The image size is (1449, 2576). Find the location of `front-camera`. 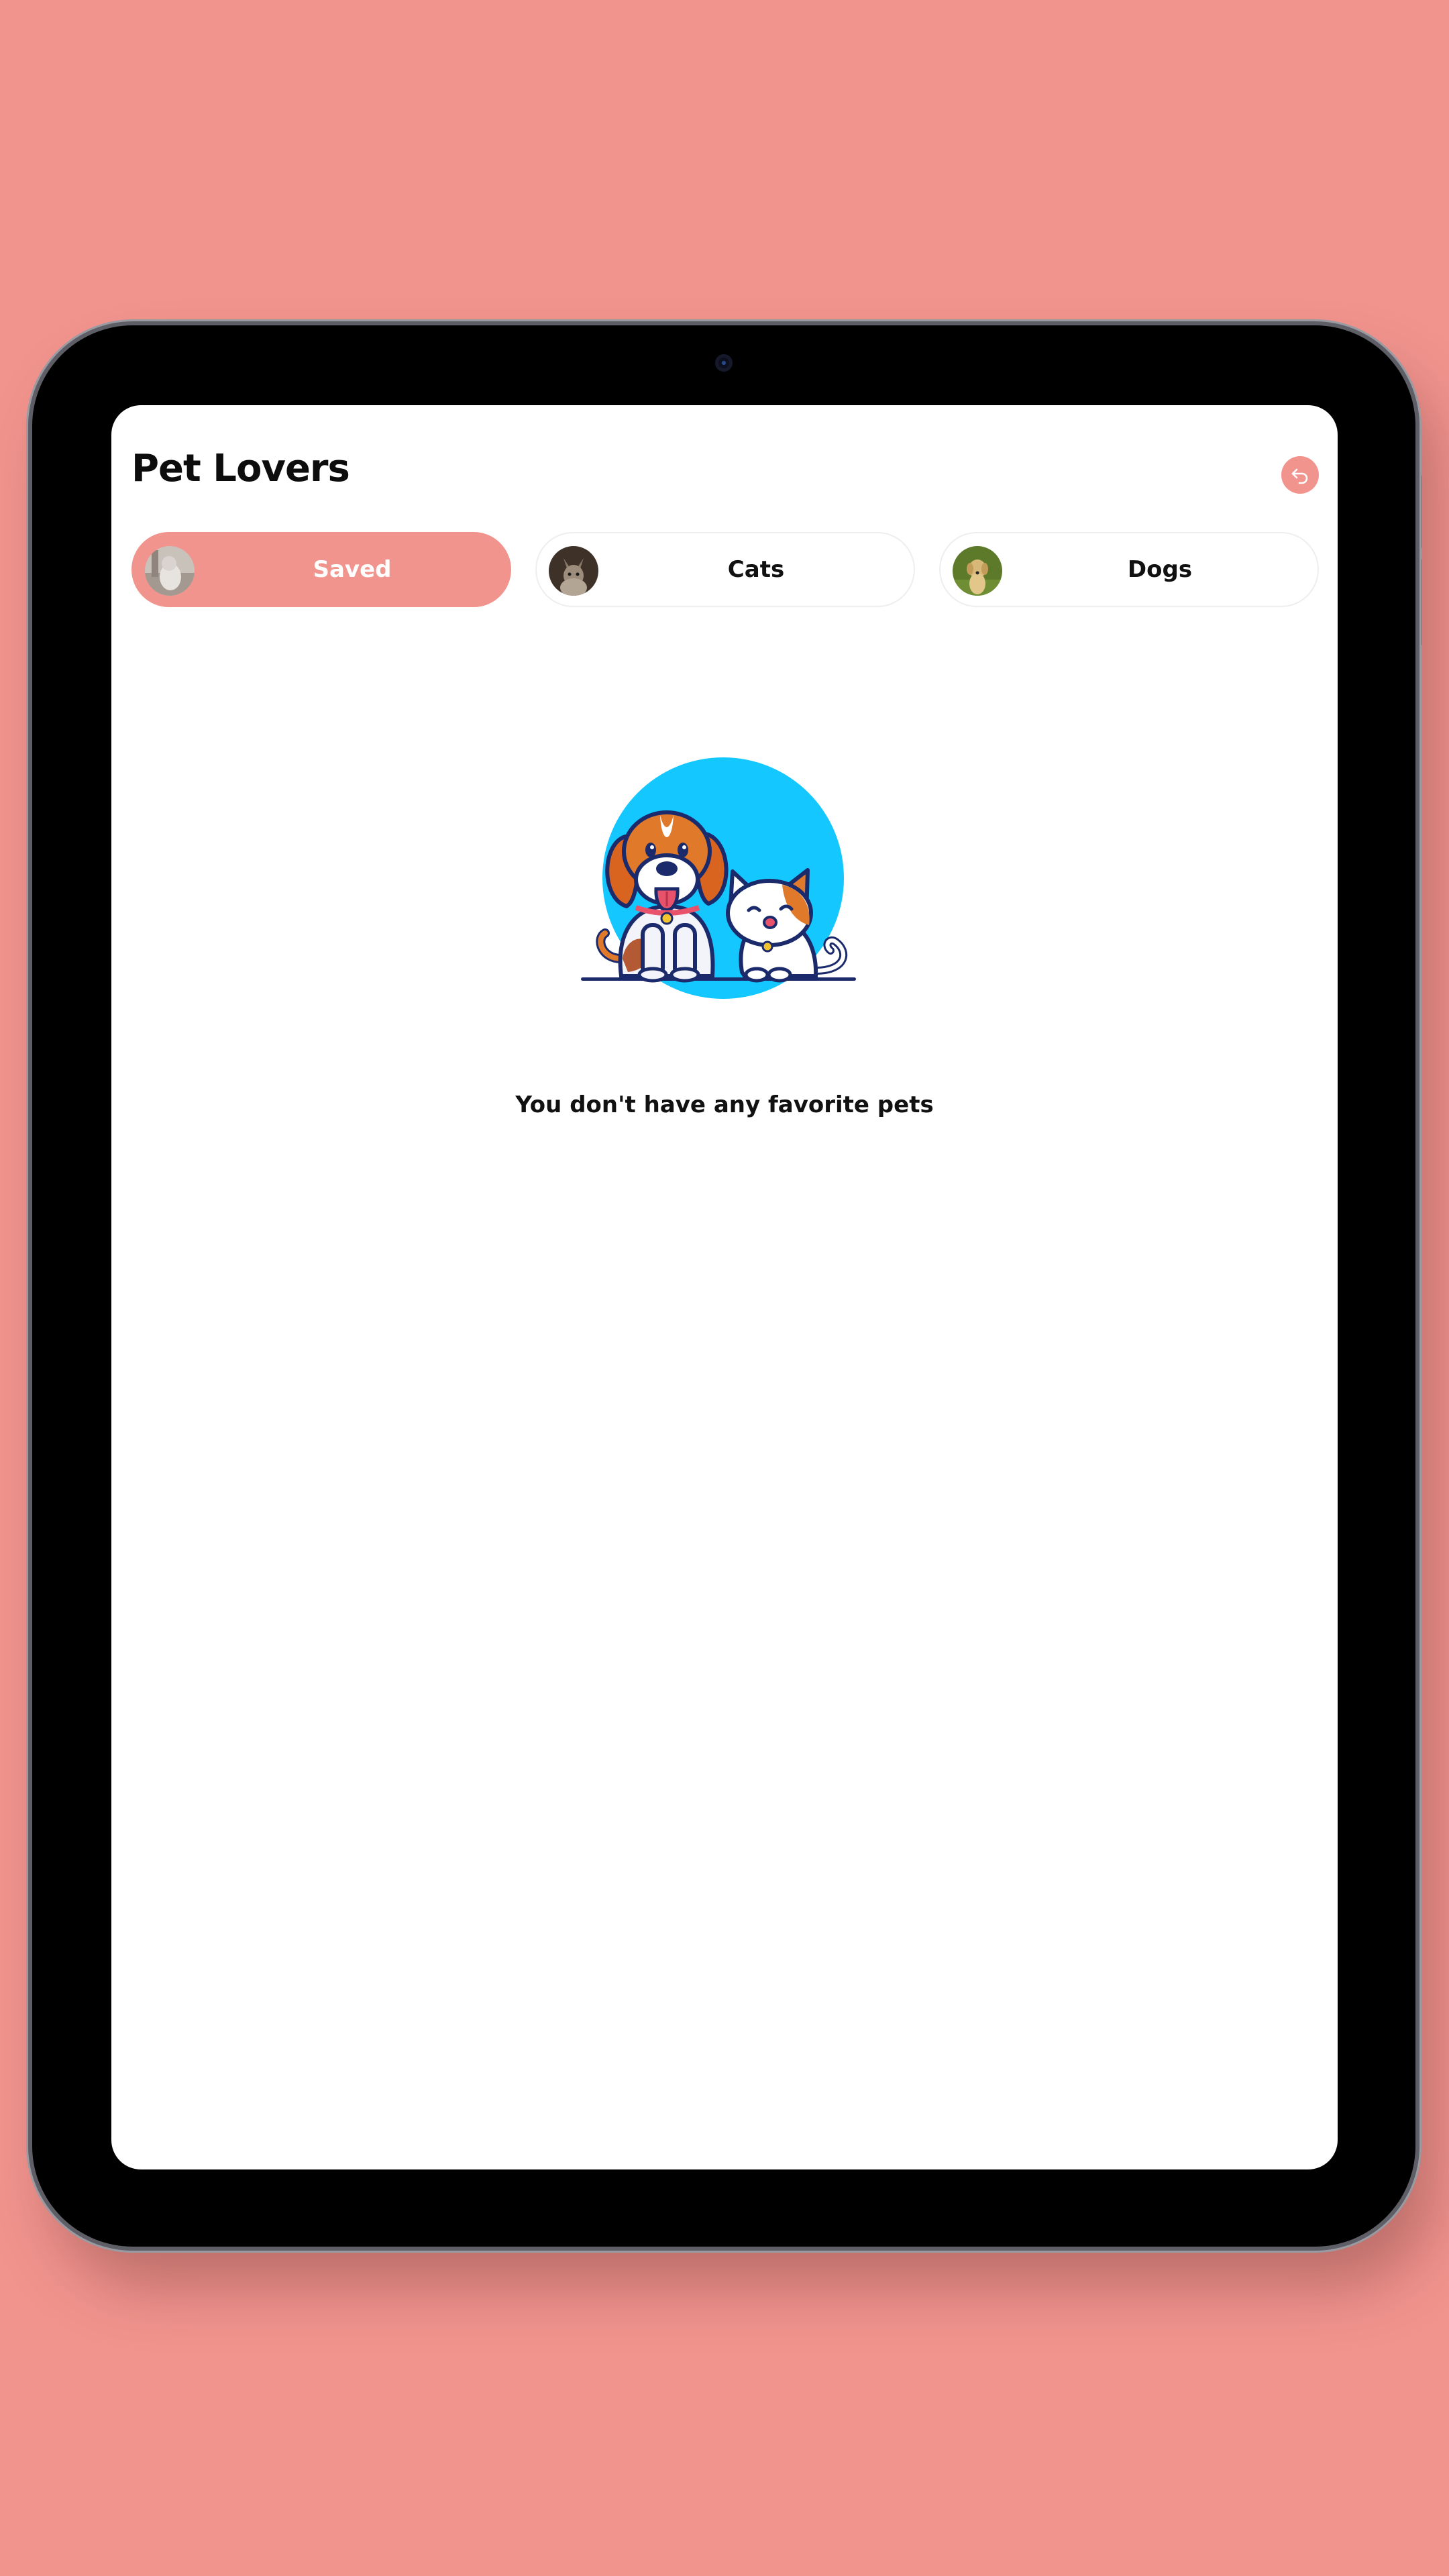

front-camera is located at coordinates (724, 363).